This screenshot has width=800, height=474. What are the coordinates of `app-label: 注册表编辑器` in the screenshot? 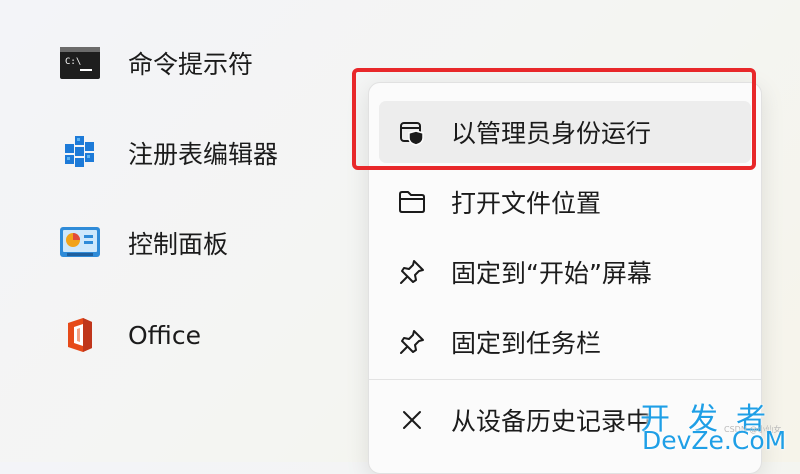 It's located at (203, 154).